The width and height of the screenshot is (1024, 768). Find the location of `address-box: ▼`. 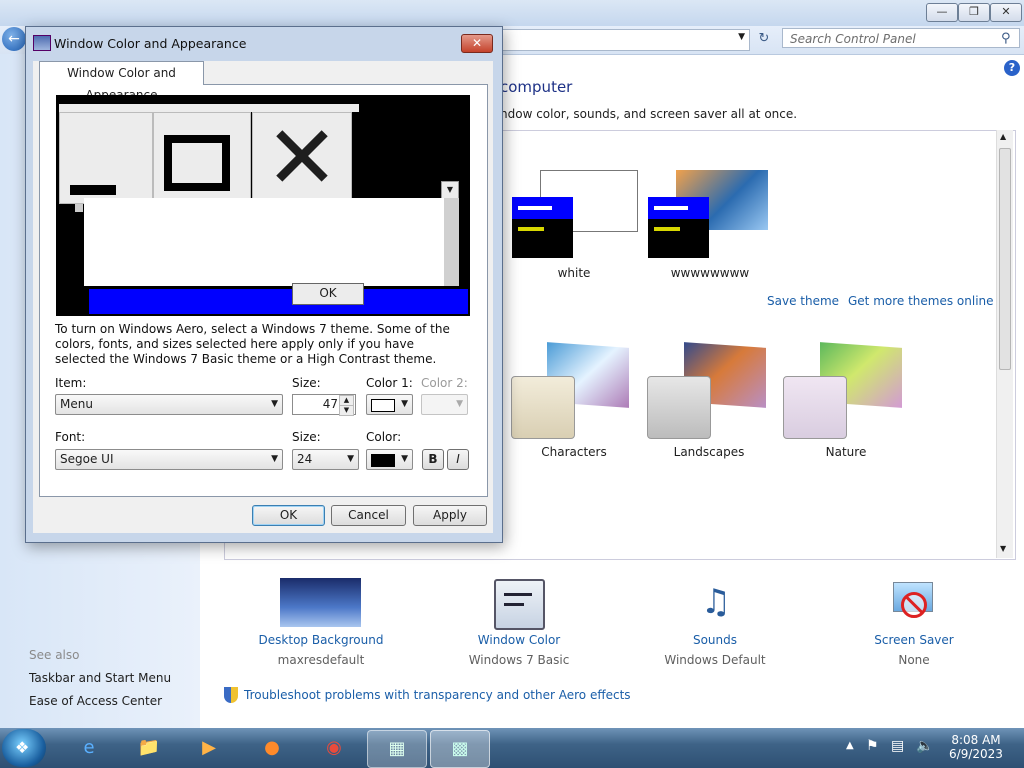

address-box: ▼ is located at coordinates (625, 40).